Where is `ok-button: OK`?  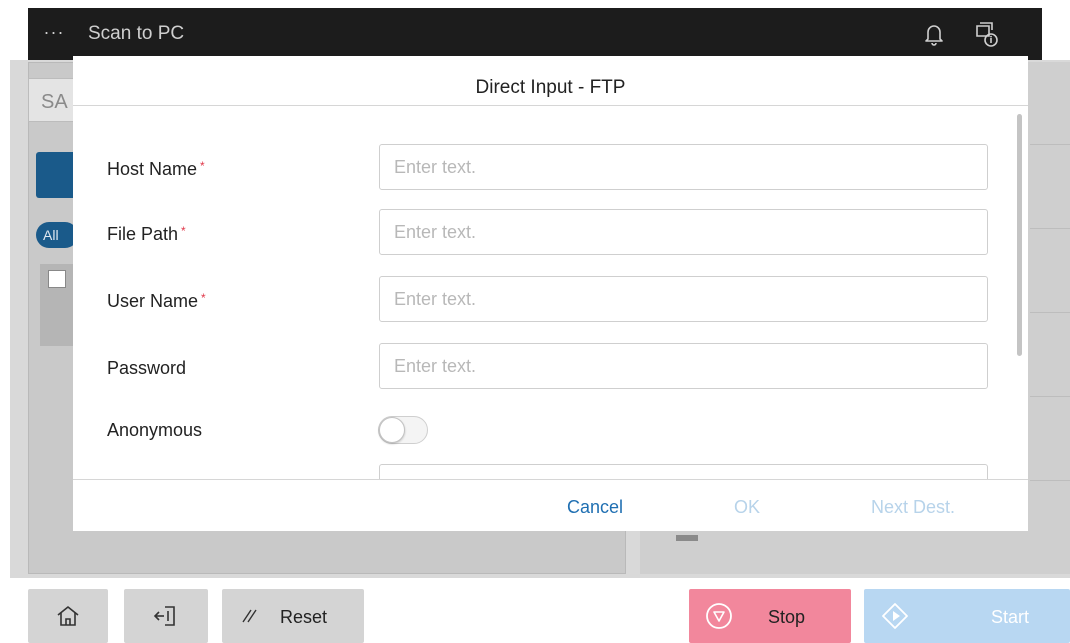
ok-button: OK is located at coordinates (747, 507).